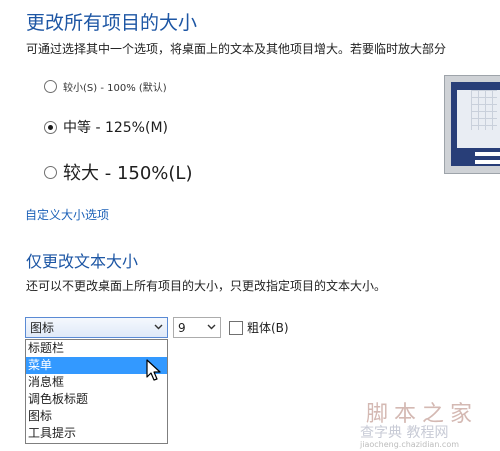 This screenshot has width=500, height=451. Describe the element at coordinates (410, 444) in the screenshot. I see `watermark-line3: jiaocheng.chazidian.com` at that location.